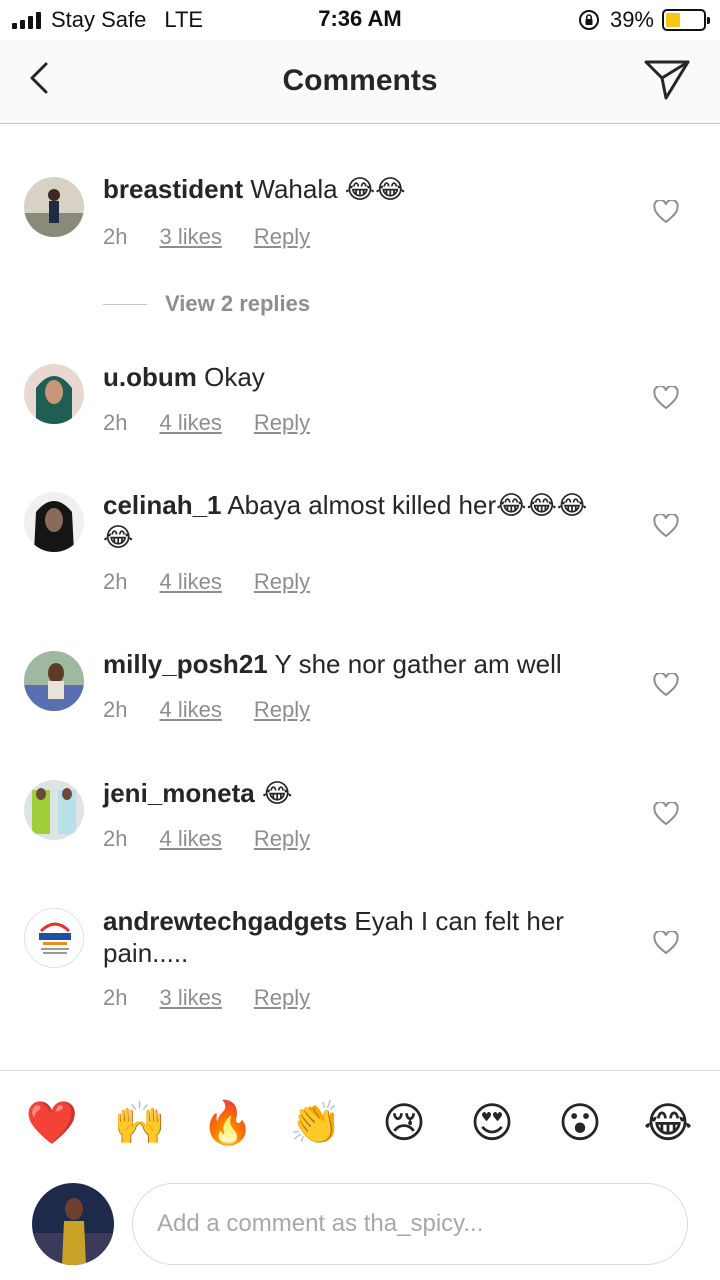 This screenshot has height=1280, width=720. Describe the element at coordinates (73, 1224) in the screenshot. I see `current-user-avatar` at that location.